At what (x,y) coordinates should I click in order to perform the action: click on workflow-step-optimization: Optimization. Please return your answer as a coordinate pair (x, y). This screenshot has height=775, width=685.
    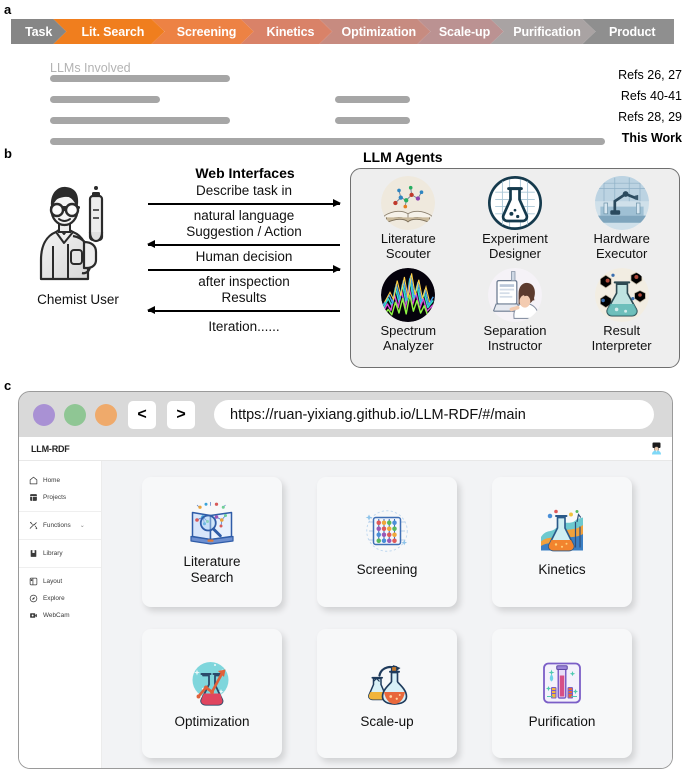
    Looking at the image, I should click on (374, 31).